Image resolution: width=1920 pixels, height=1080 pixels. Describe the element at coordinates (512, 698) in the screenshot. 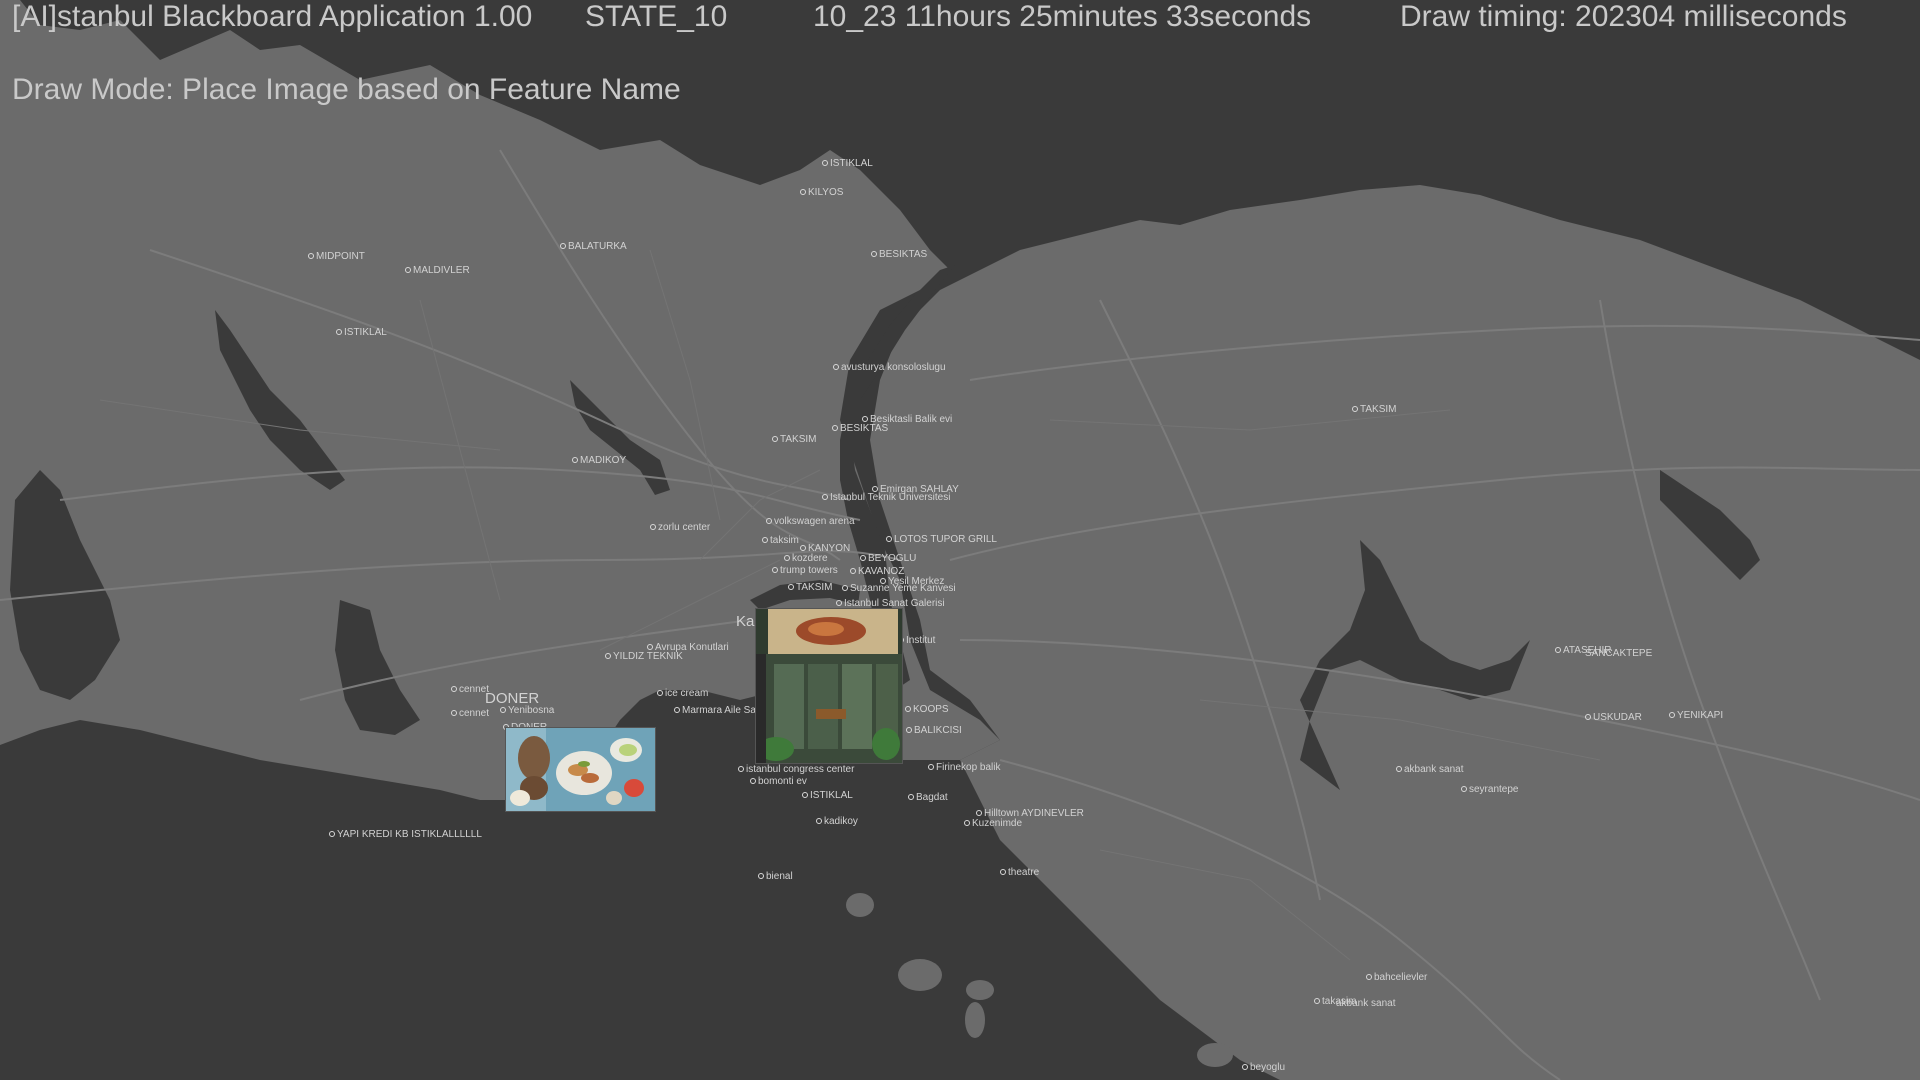

I see `poi-label: DONER` at that location.